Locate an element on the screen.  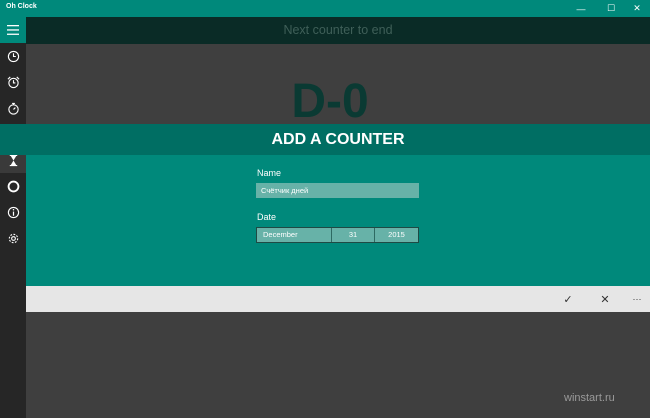
nav-item-clock is located at coordinates (13, 56).